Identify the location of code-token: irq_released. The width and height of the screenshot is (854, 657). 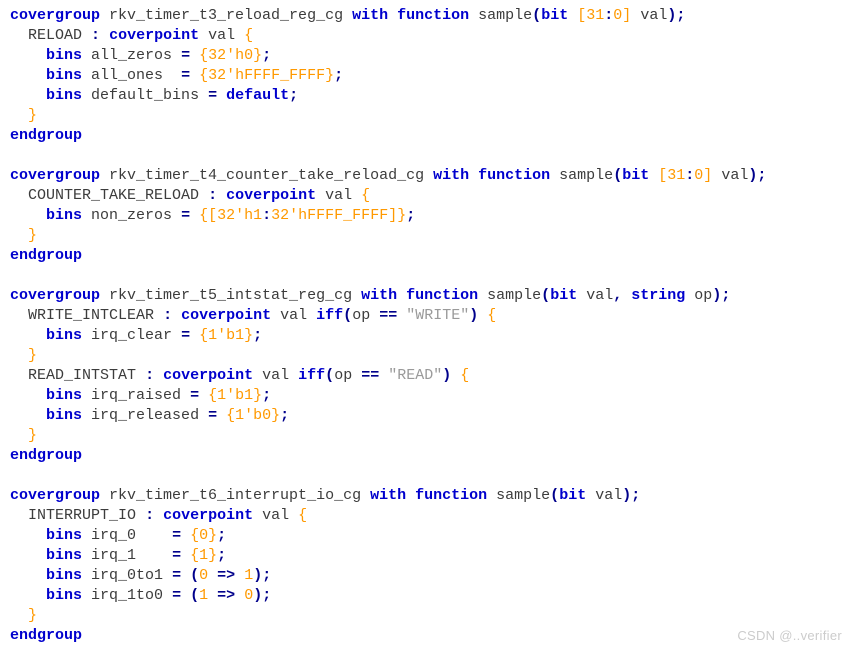
(145, 415).